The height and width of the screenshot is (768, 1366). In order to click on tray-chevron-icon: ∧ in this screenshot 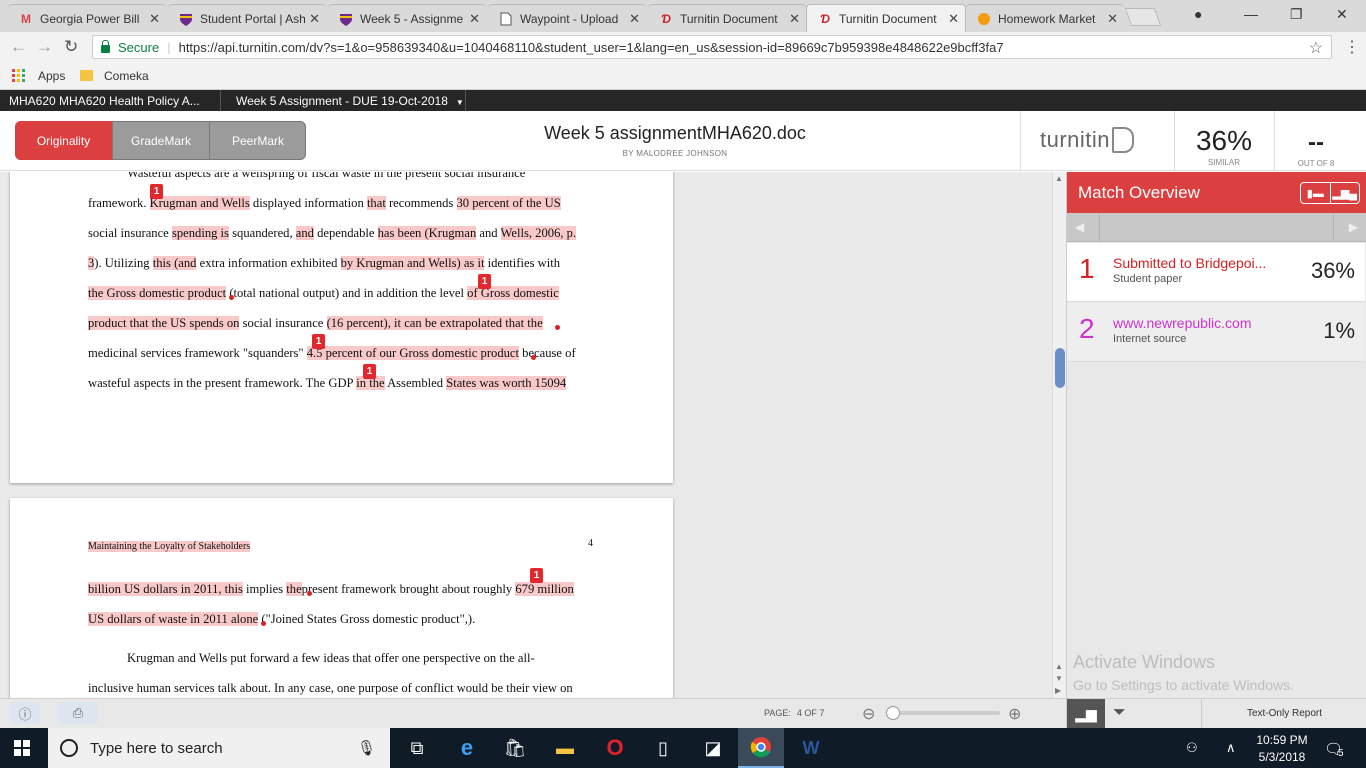, I will do `click(1231, 748)`.